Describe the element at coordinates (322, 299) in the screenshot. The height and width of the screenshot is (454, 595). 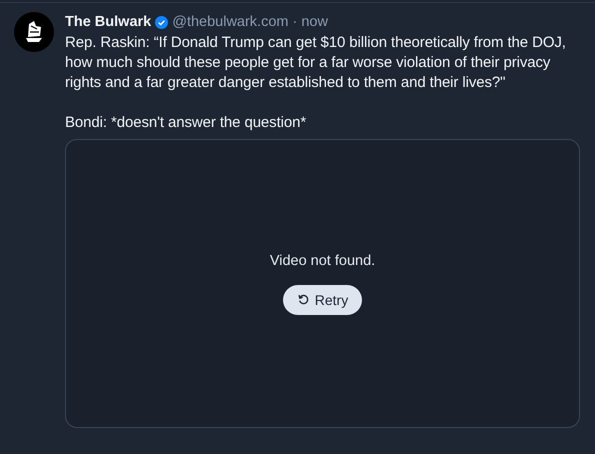
I see `retry-button: Retry` at that location.